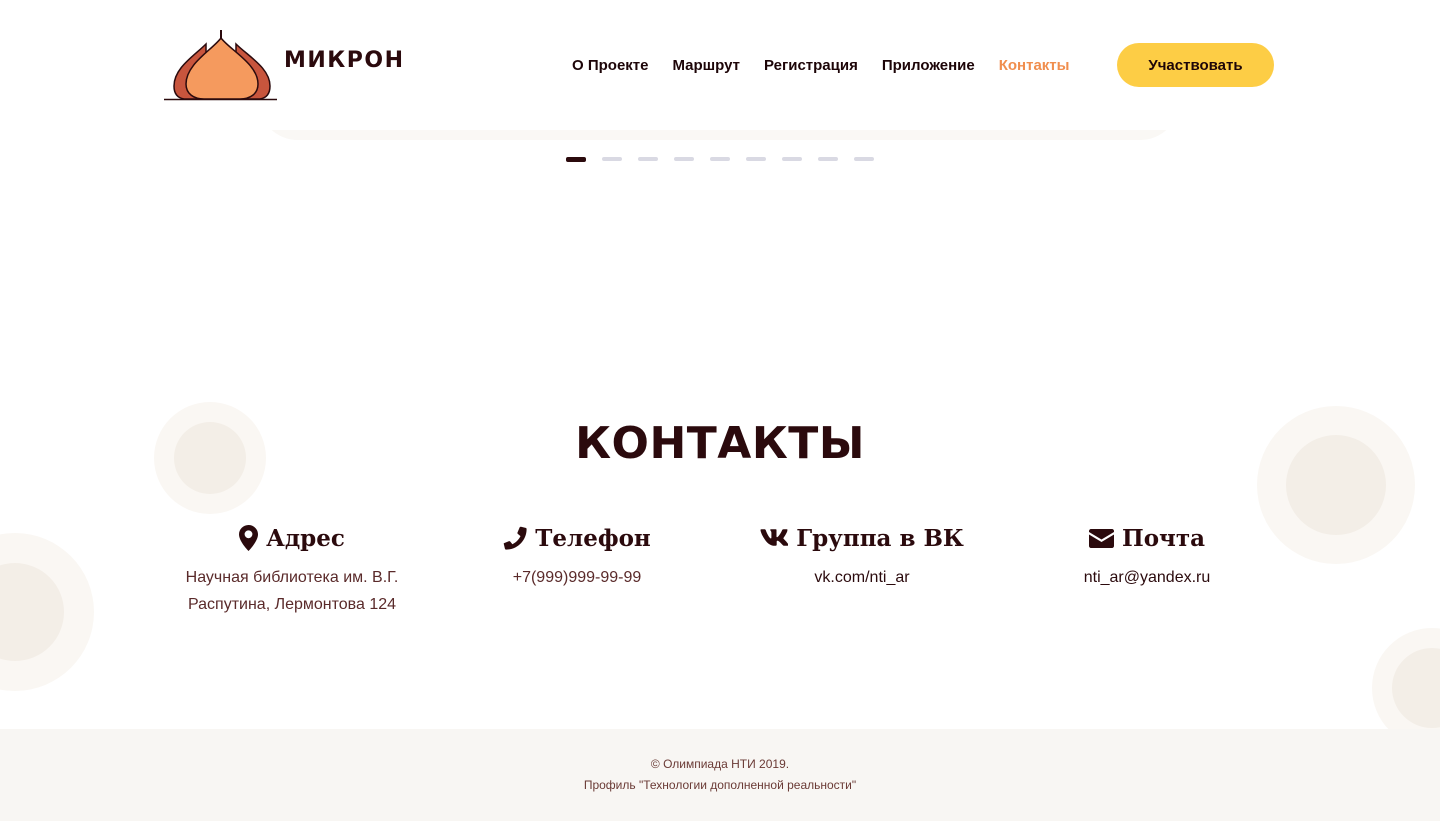 This screenshot has width=1440, height=821. What do you see at coordinates (610, 65) in the screenshot?
I see `nav-item-about: О Проекте` at bounding box center [610, 65].